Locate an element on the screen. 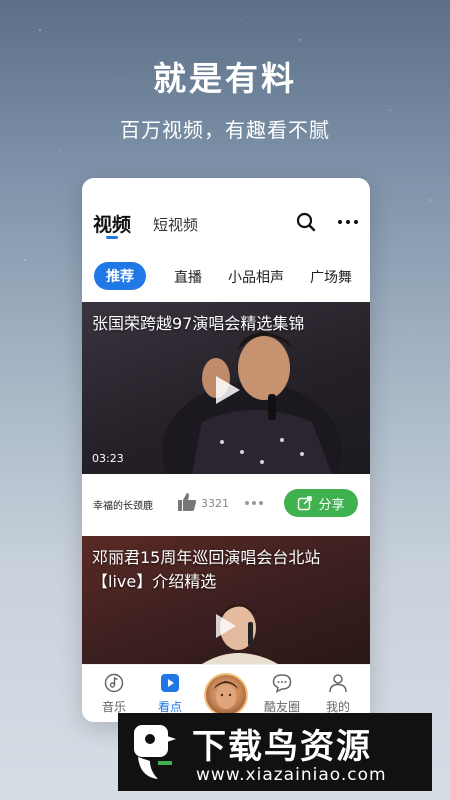 The width and height of the screenshot is (450, 800). share-label: 分享 is located at coordinates (331, 505).